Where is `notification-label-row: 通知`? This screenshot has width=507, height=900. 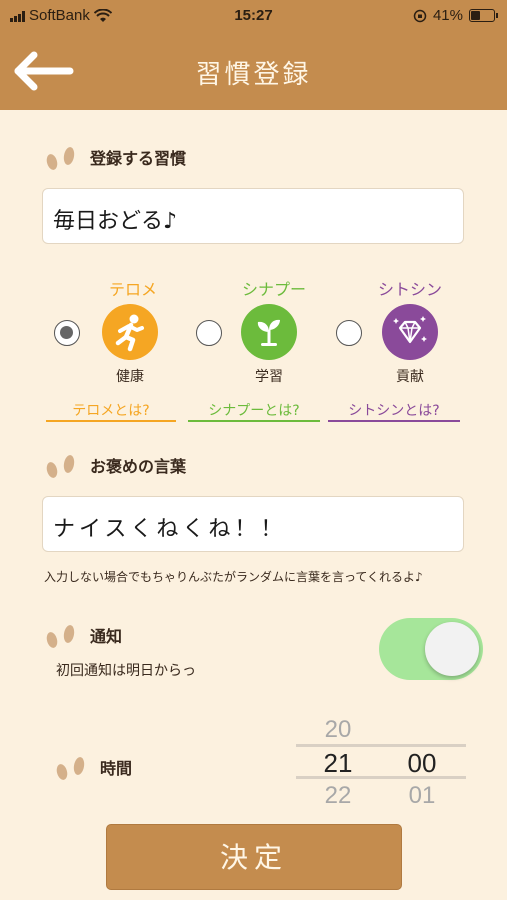 notification-label-row: 通知 is located at coordinates (82, 635).